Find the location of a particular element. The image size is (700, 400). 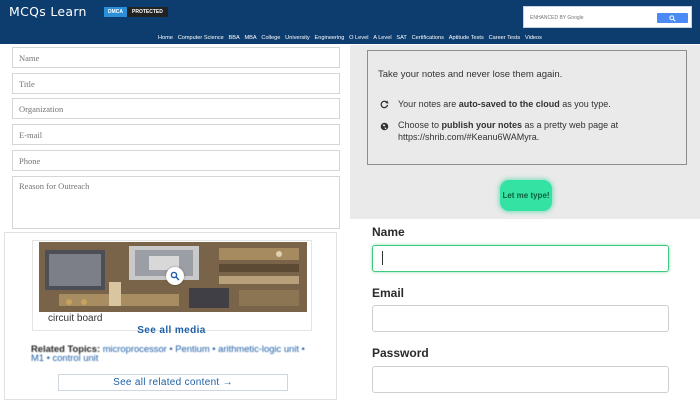

autosave-text-post: as you type. is located at coordinates (585, 104).